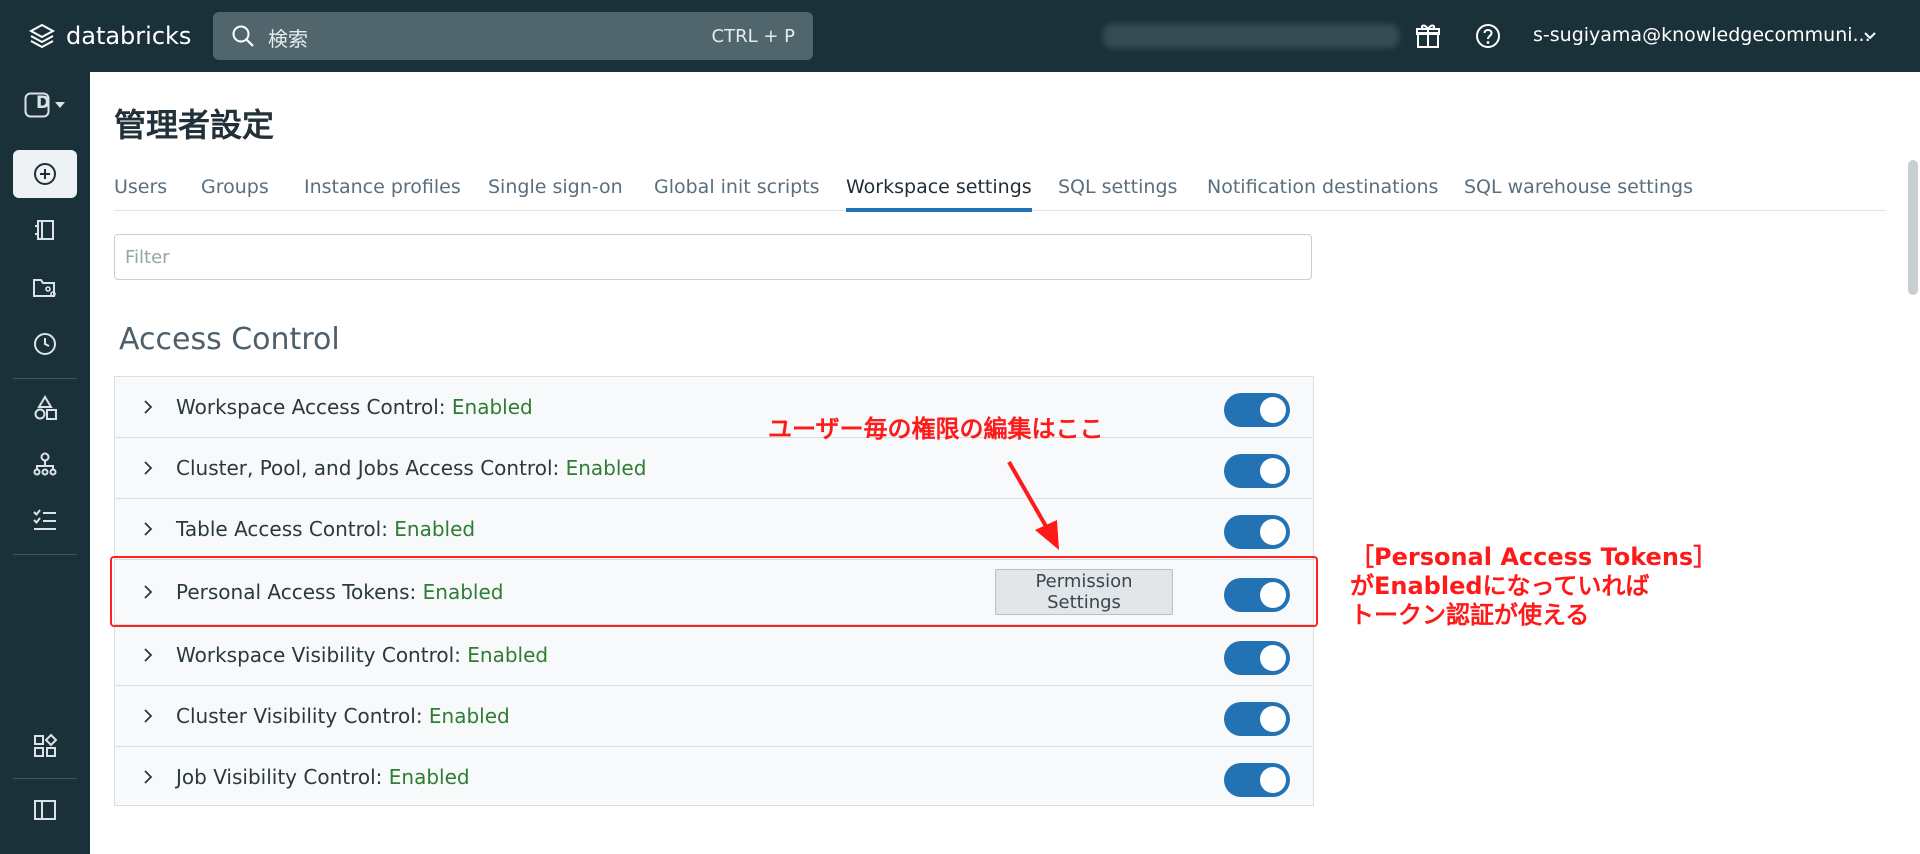  Describe the element at coordinates (235, 193) in the screenshot. I see `tab-groups: Groups` at that location.